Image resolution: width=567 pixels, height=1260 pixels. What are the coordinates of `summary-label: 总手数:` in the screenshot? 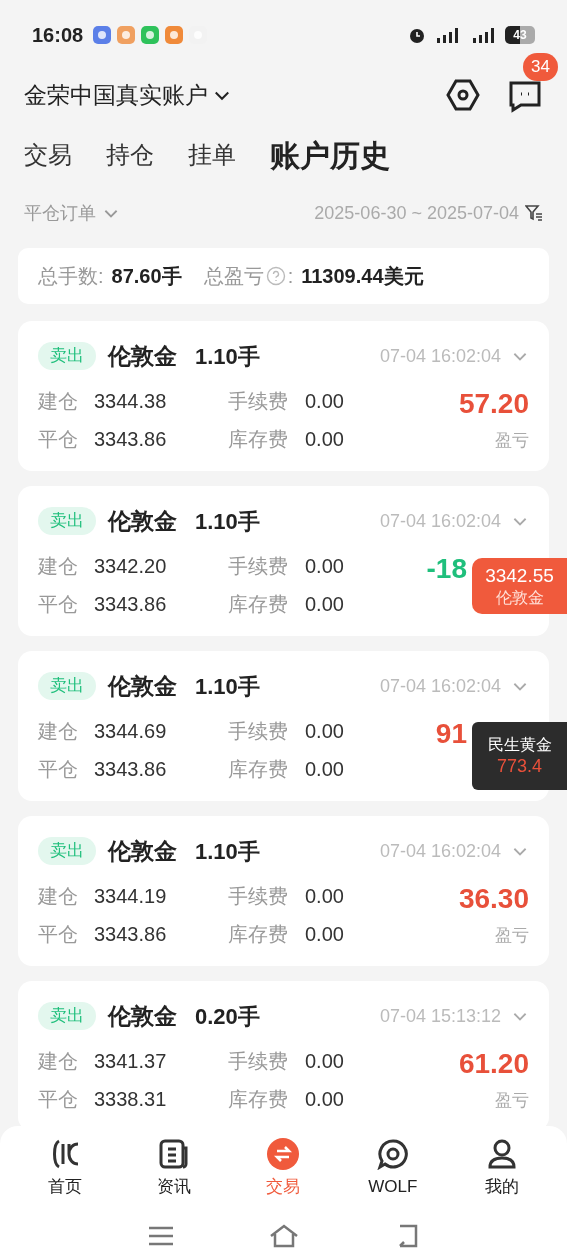 It's located at (71, 276).